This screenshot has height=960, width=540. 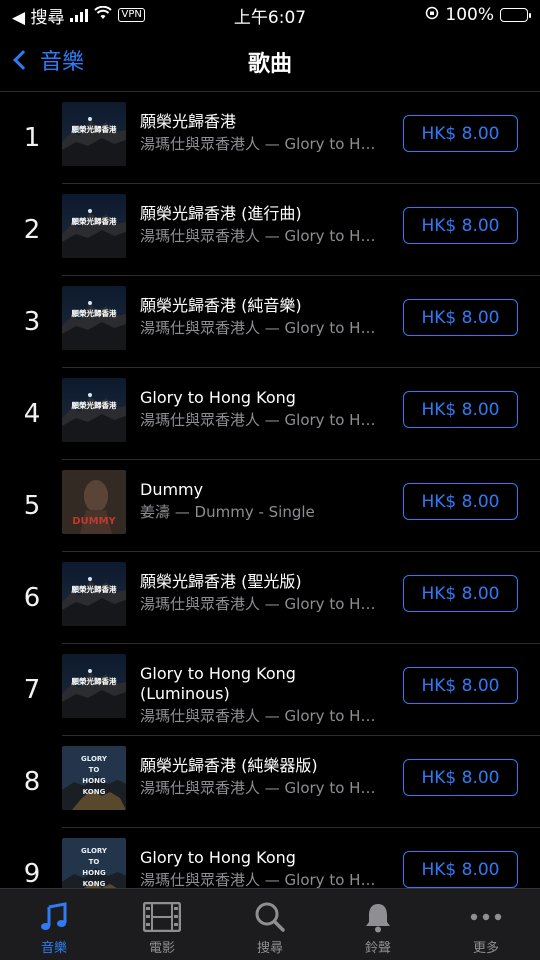 I want to click on tab-search: 搜尋, so click(x=270, y=924).